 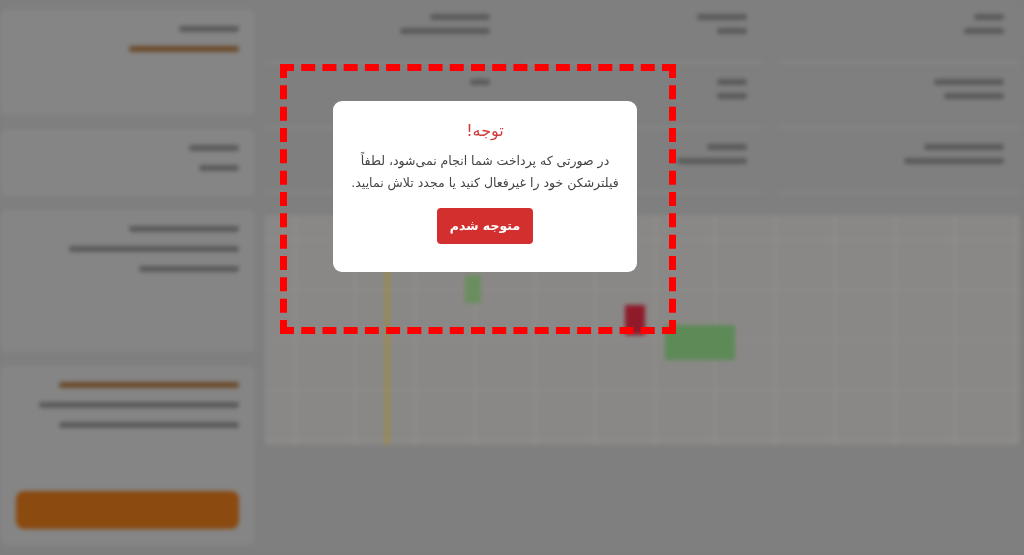 What do you see at coordinates (485, 172) in the screenshot?
I see `dialog-message: در صورتی که پرداخت شما انجام نمی‌شود، لطفاً فیلترشکن خود را غیرفعال کنید یا مجدد تلاش نمایید.` at bounding box center [485, 172].